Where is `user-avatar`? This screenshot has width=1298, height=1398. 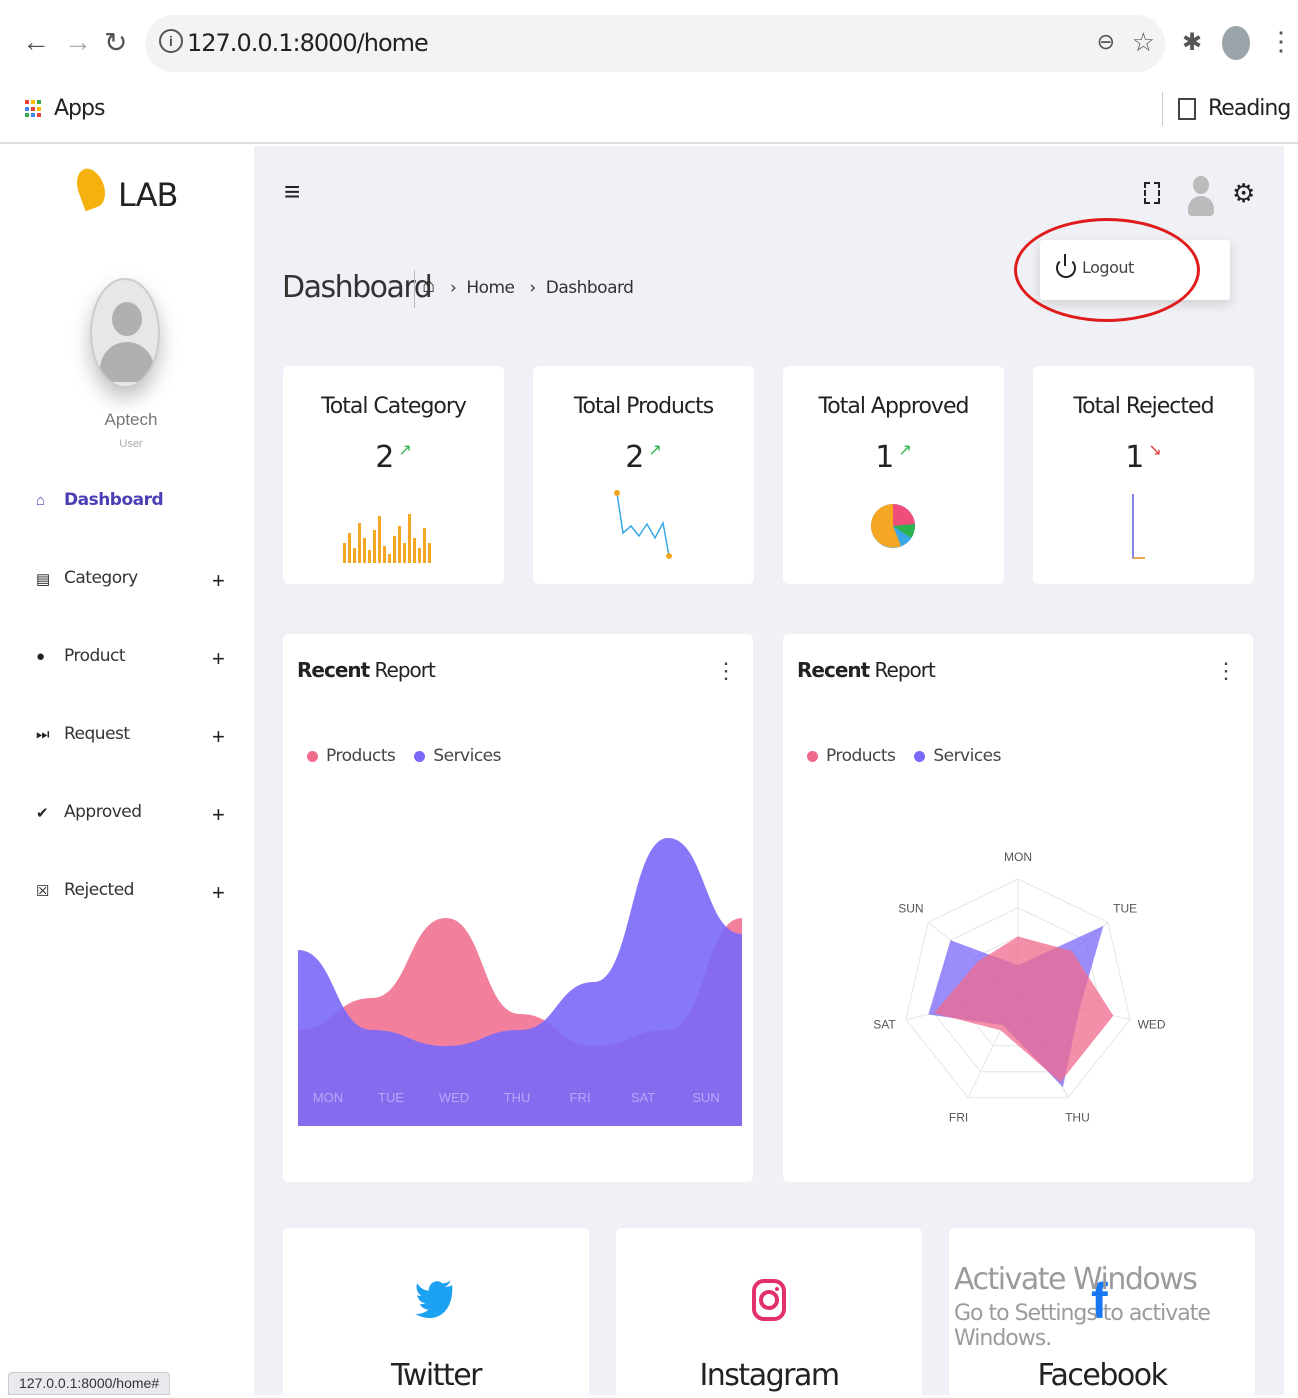 user-avatar is located at coordinates (125, 335).